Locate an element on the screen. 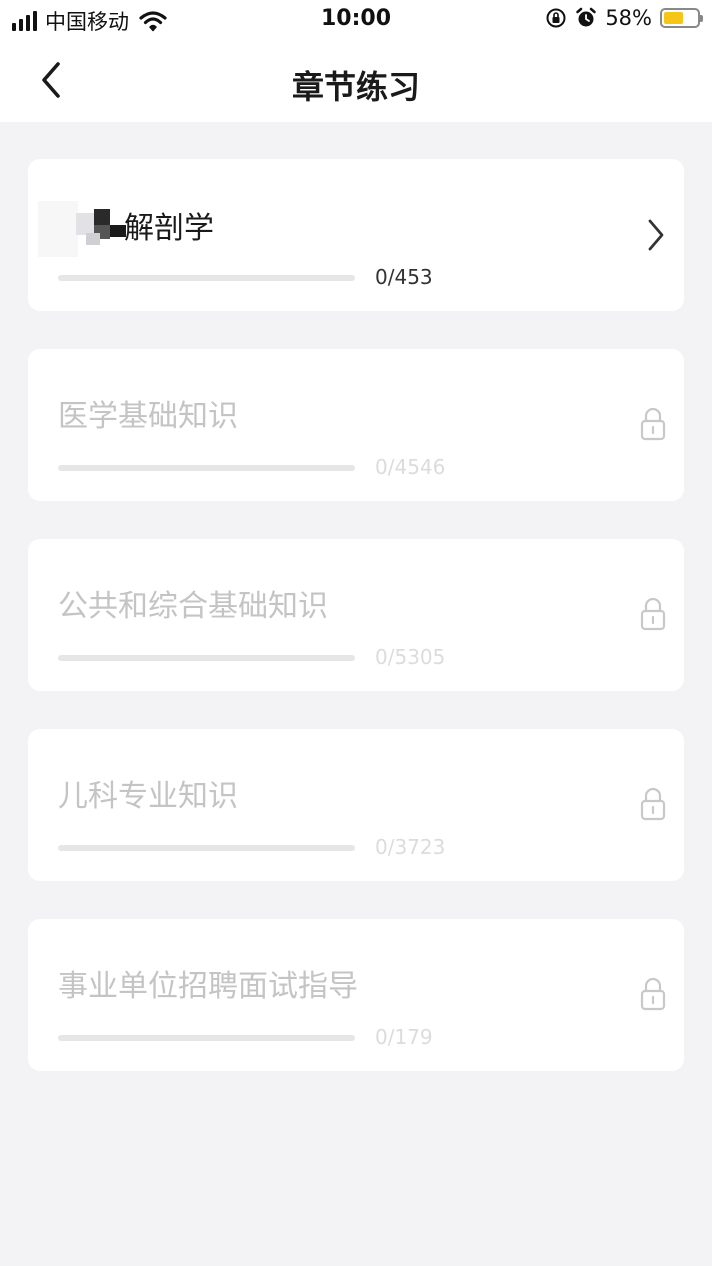 Image resolution: width=712 pixels, height=1266 pixels. chapter-card-anatomy: 解剖学 0/453 is located at coordinates (356, 235).